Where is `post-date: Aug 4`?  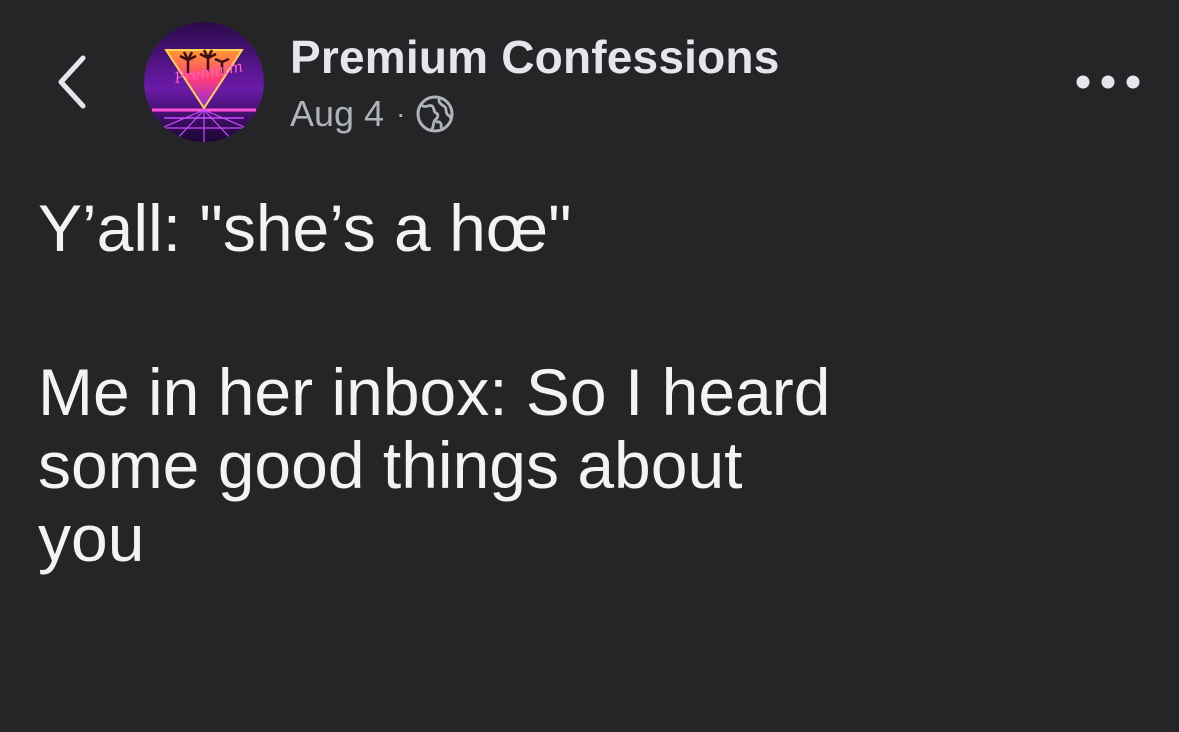
post-date: Aug 4 is located at coordinates (337, 114).